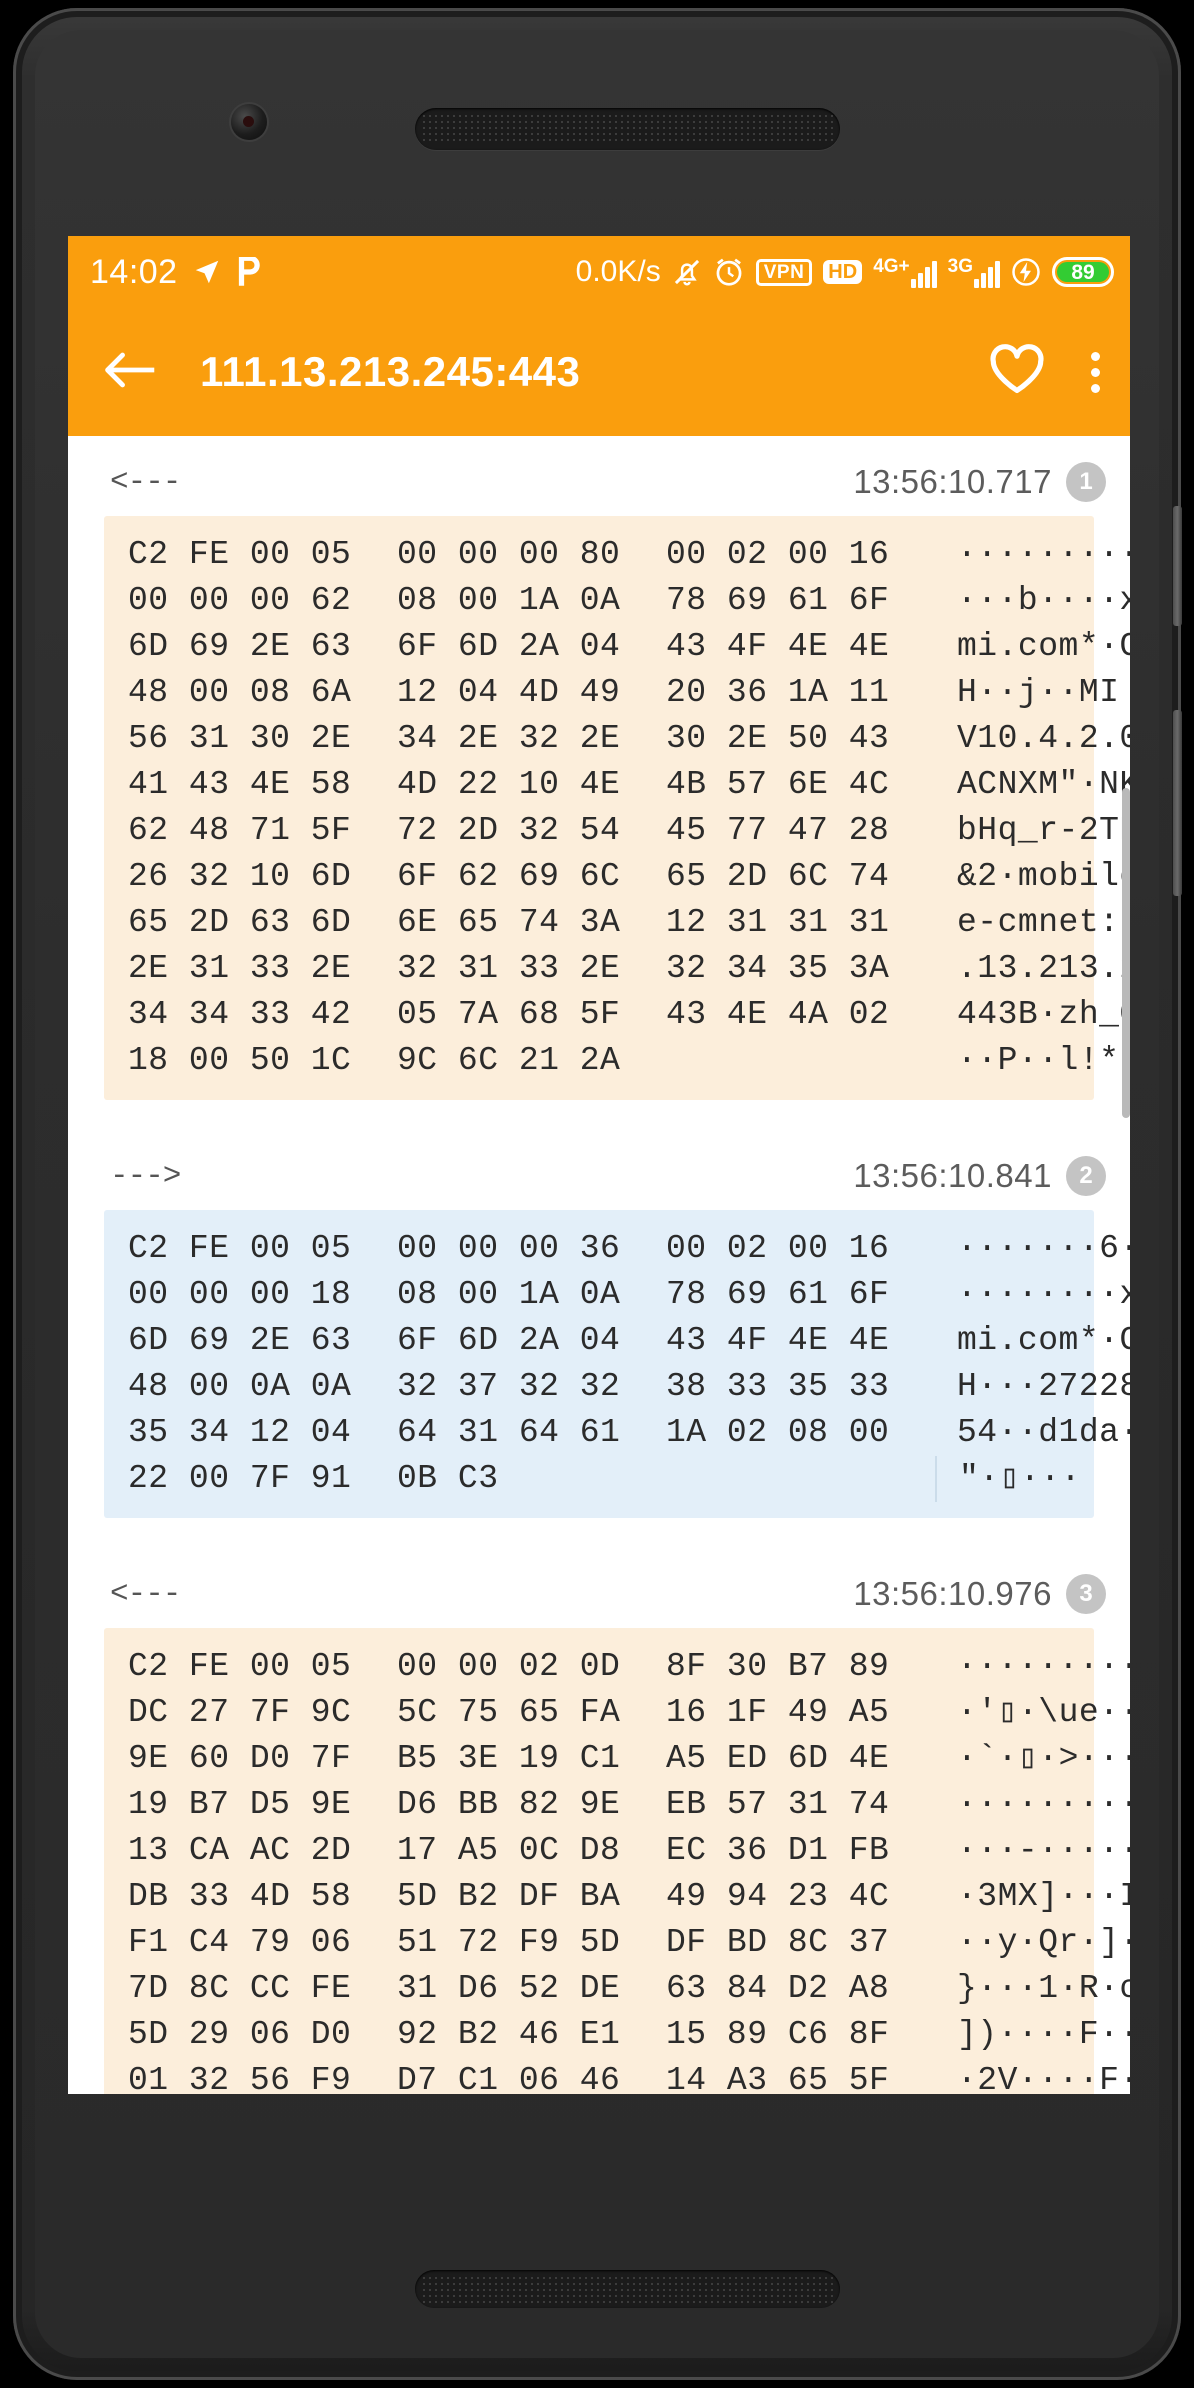 The height and width of the screenshot is (2388, 1194). What do you see at coordinates (509, 1666) in the screenshot?
I see `hex-group-2: 00 00 02 0D` at bounding box center [509, 1666].